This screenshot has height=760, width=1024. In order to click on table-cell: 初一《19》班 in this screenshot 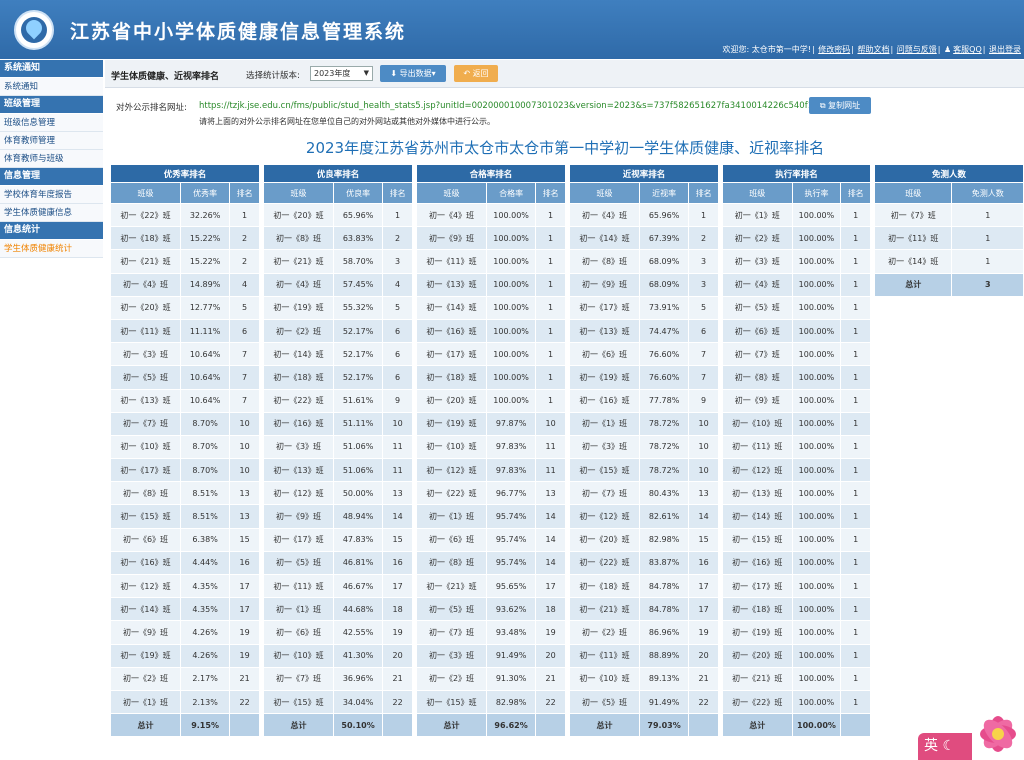, I will do `click(298, 307)`.